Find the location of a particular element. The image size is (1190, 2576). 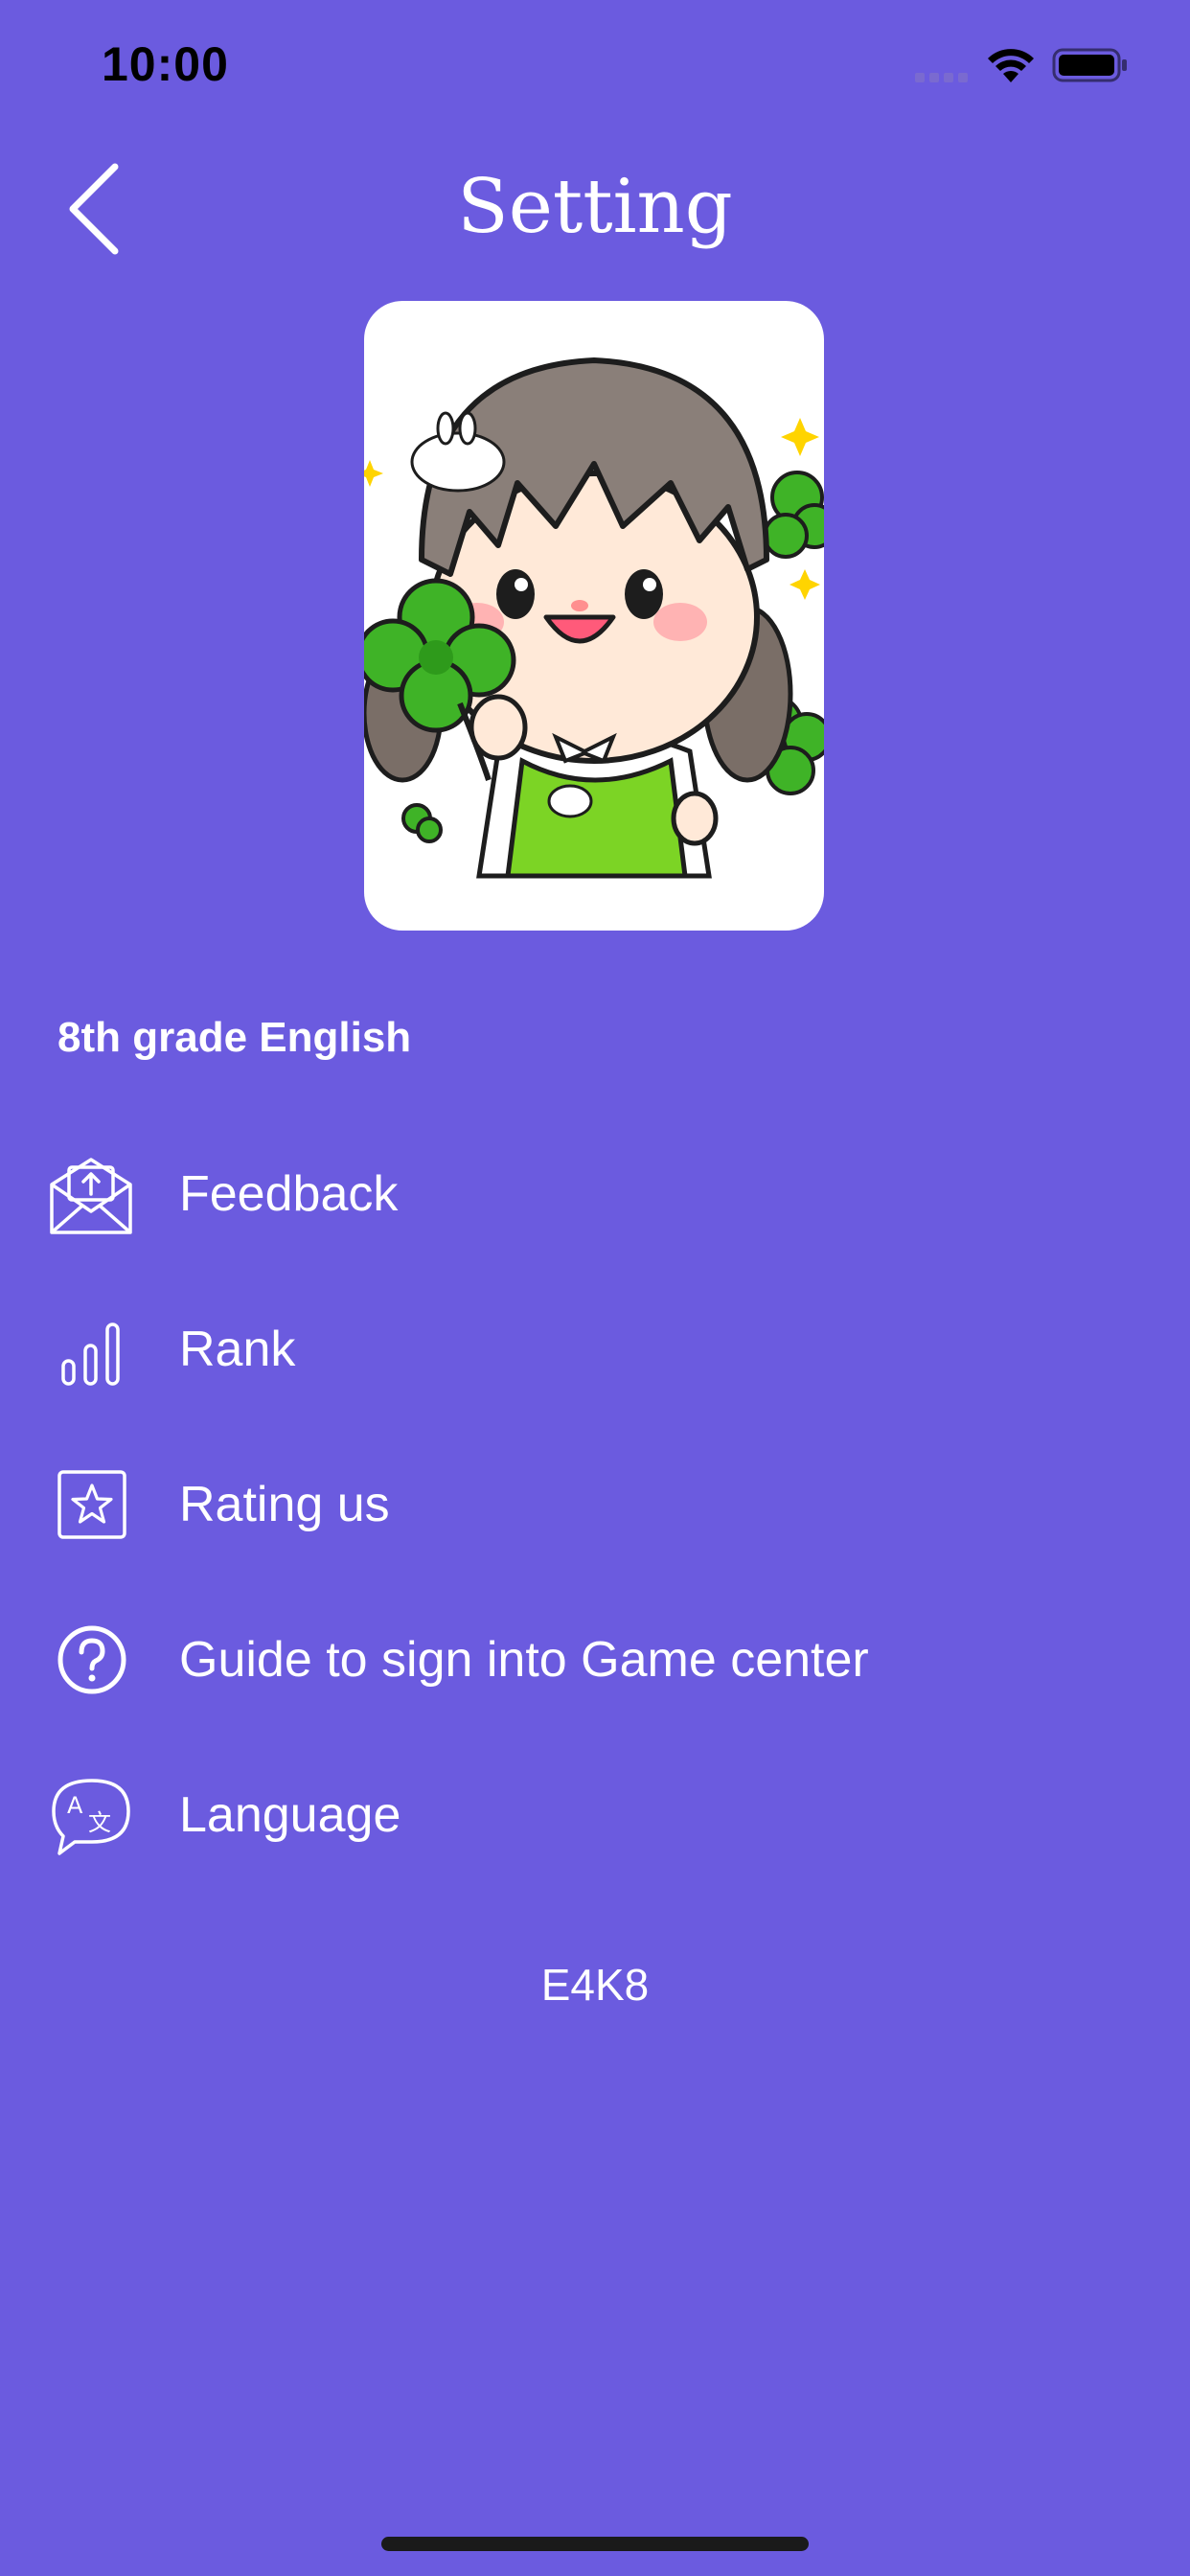

menu-item-feedback: Feedback is located at coordinates (594, 1192).